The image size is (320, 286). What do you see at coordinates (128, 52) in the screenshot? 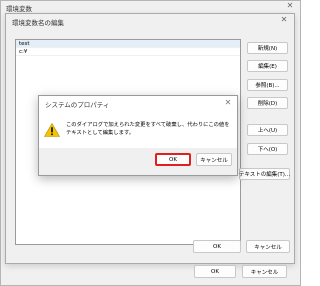
I see `list-item: c:¥` at bounding box center [128, 52].